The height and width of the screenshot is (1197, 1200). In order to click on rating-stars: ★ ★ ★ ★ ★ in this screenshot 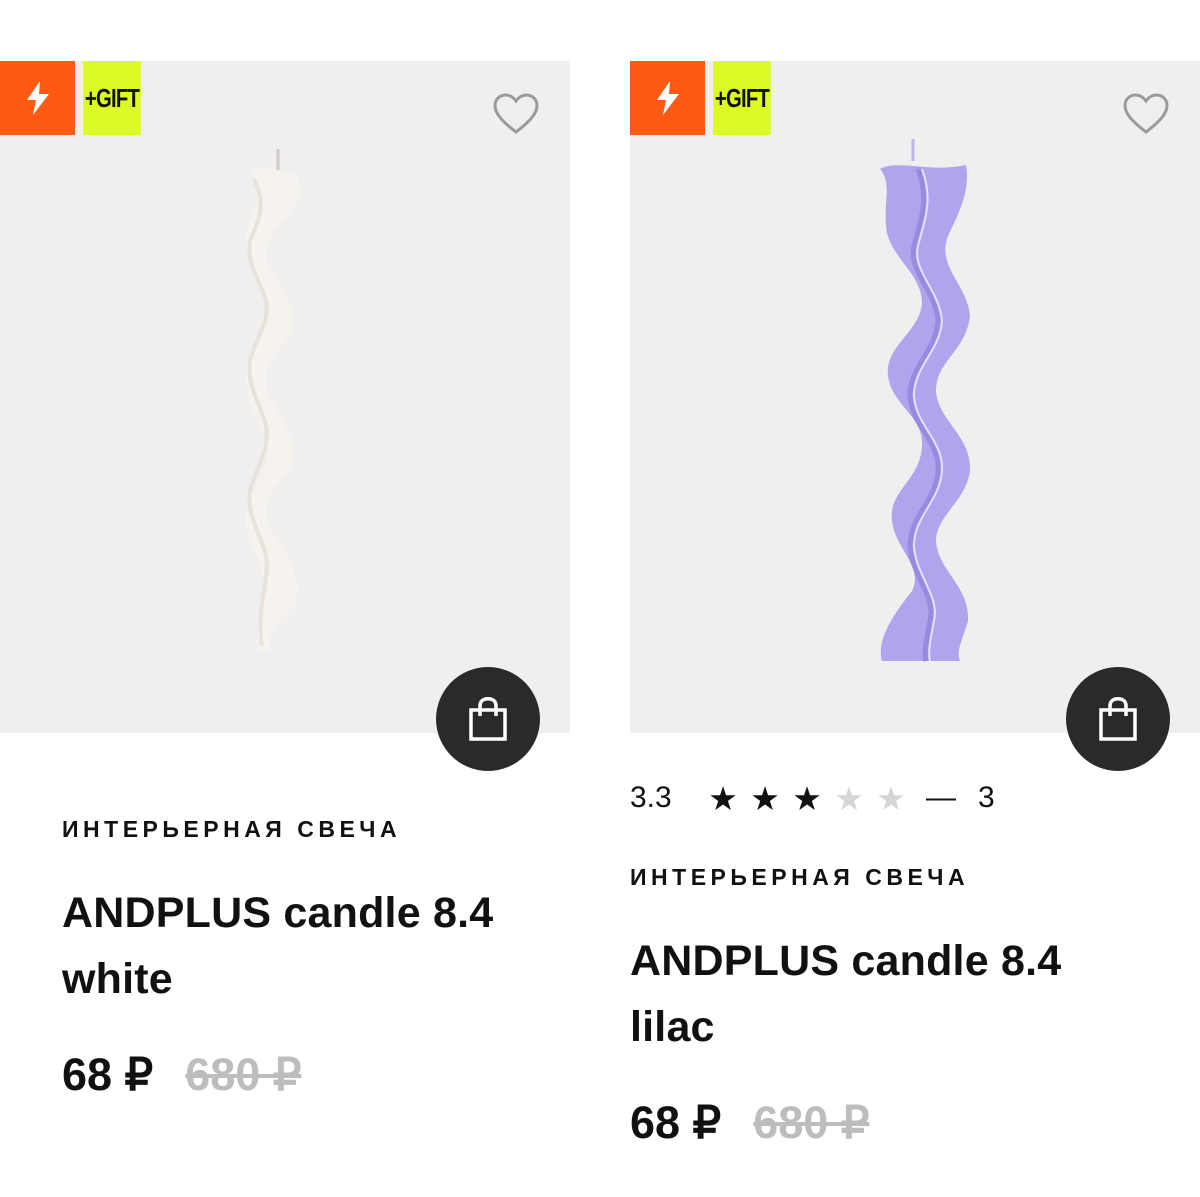, I will do `click(807, 798)`.